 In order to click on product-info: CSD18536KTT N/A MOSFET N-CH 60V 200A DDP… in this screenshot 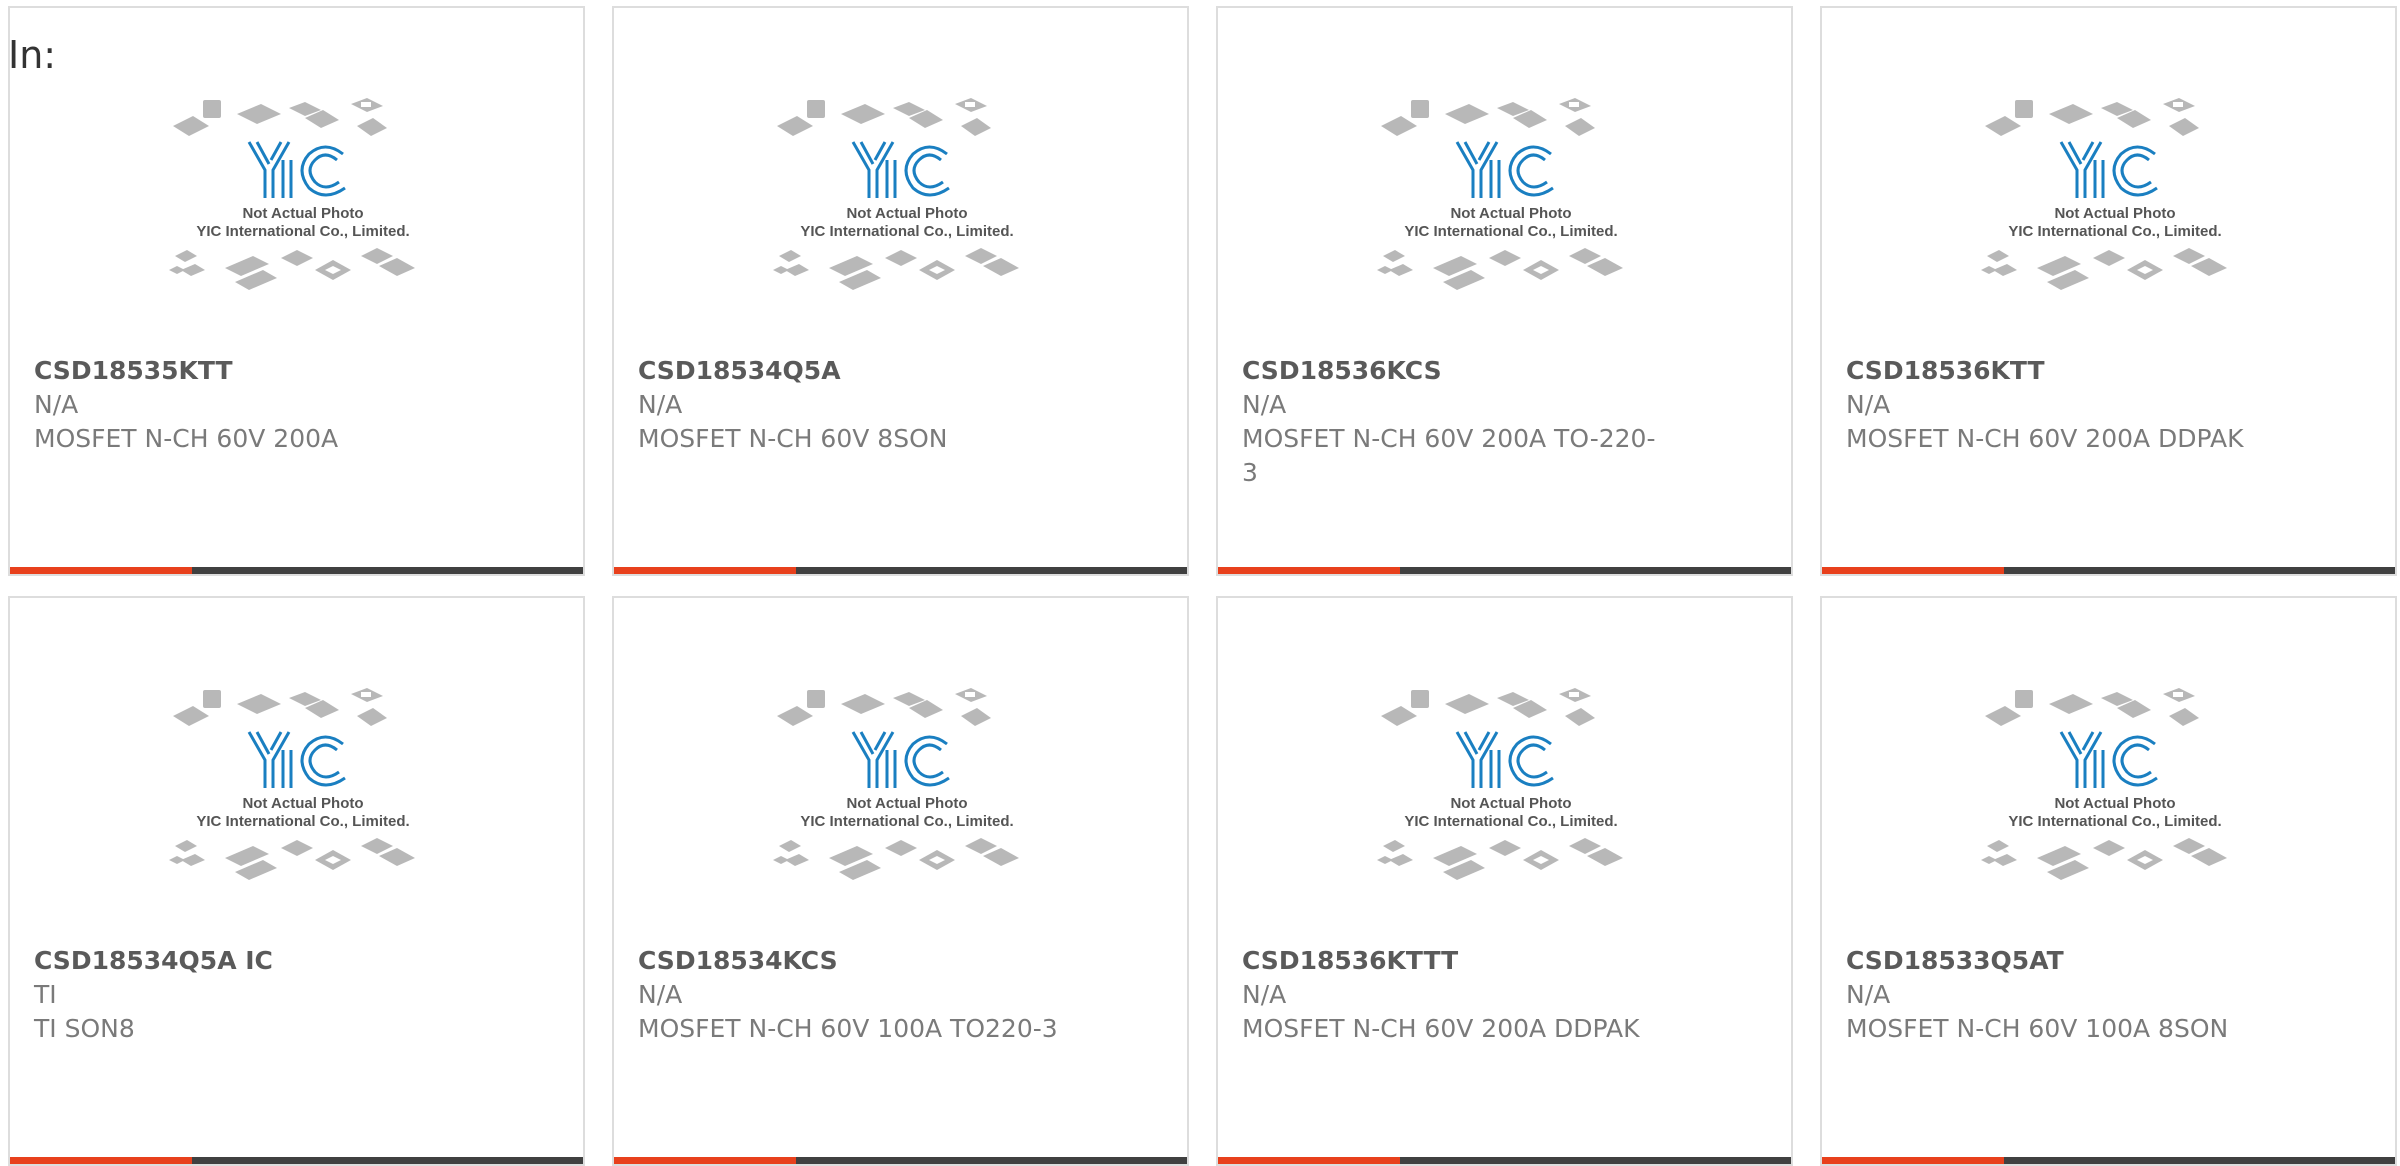, I will do `click(2056, 405)`.